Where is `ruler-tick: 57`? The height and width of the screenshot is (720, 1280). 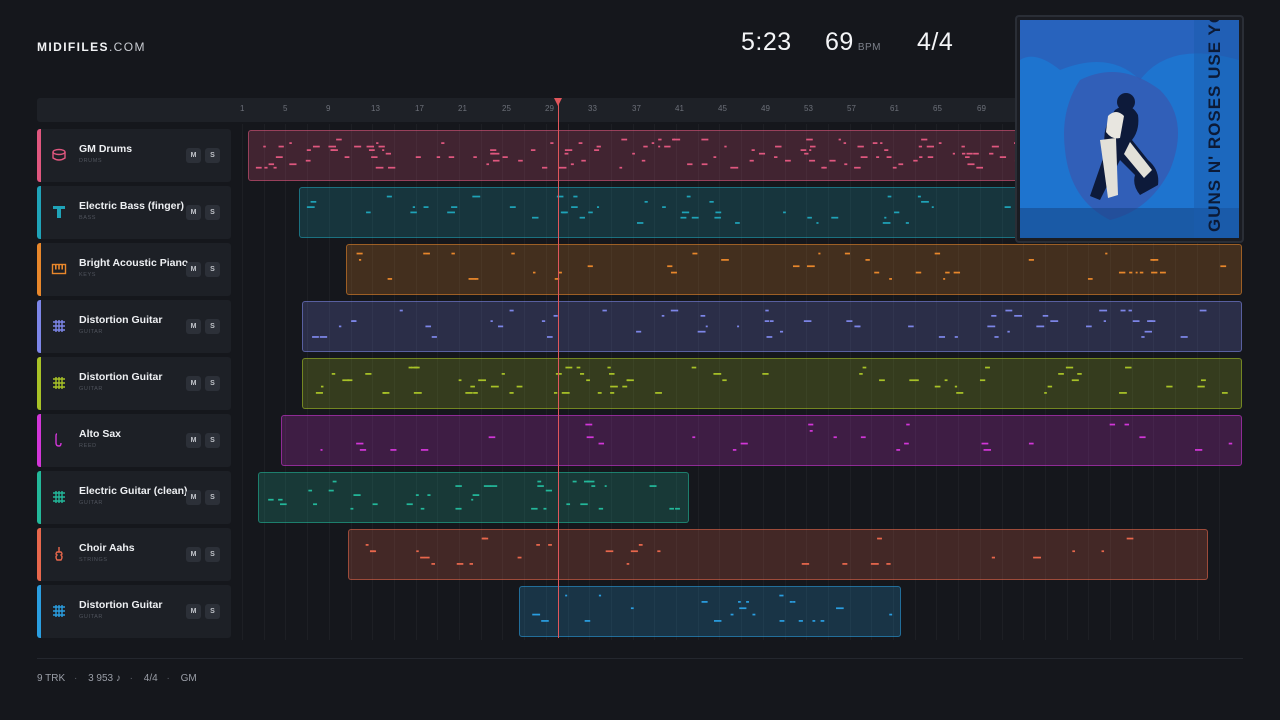
ruler-tick: 57 is located at coordinates (851, 108).